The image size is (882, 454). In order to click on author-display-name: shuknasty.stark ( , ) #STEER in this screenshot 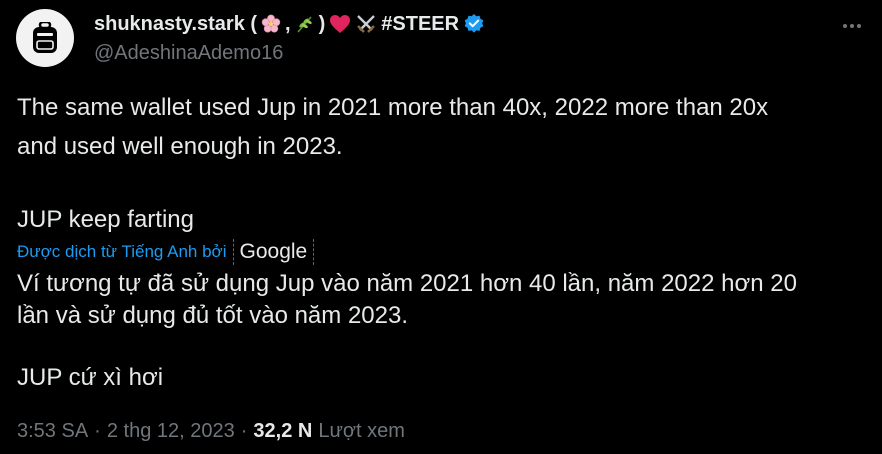, I will do `click(289, 24)`.